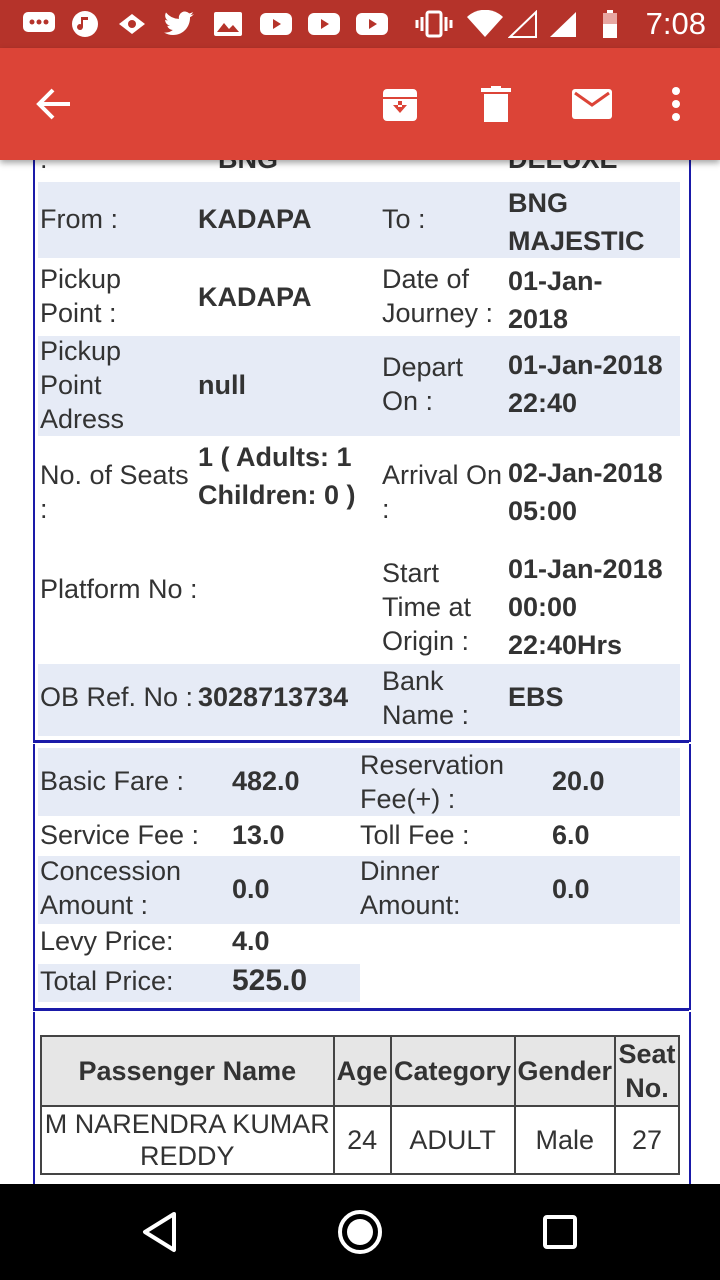 The height and width of the screenshot is (1280, 720). What do you see at coordinates (248, 168) in the screenshot?
I see `cut-value: BNG` at bounding box center [248, 168].